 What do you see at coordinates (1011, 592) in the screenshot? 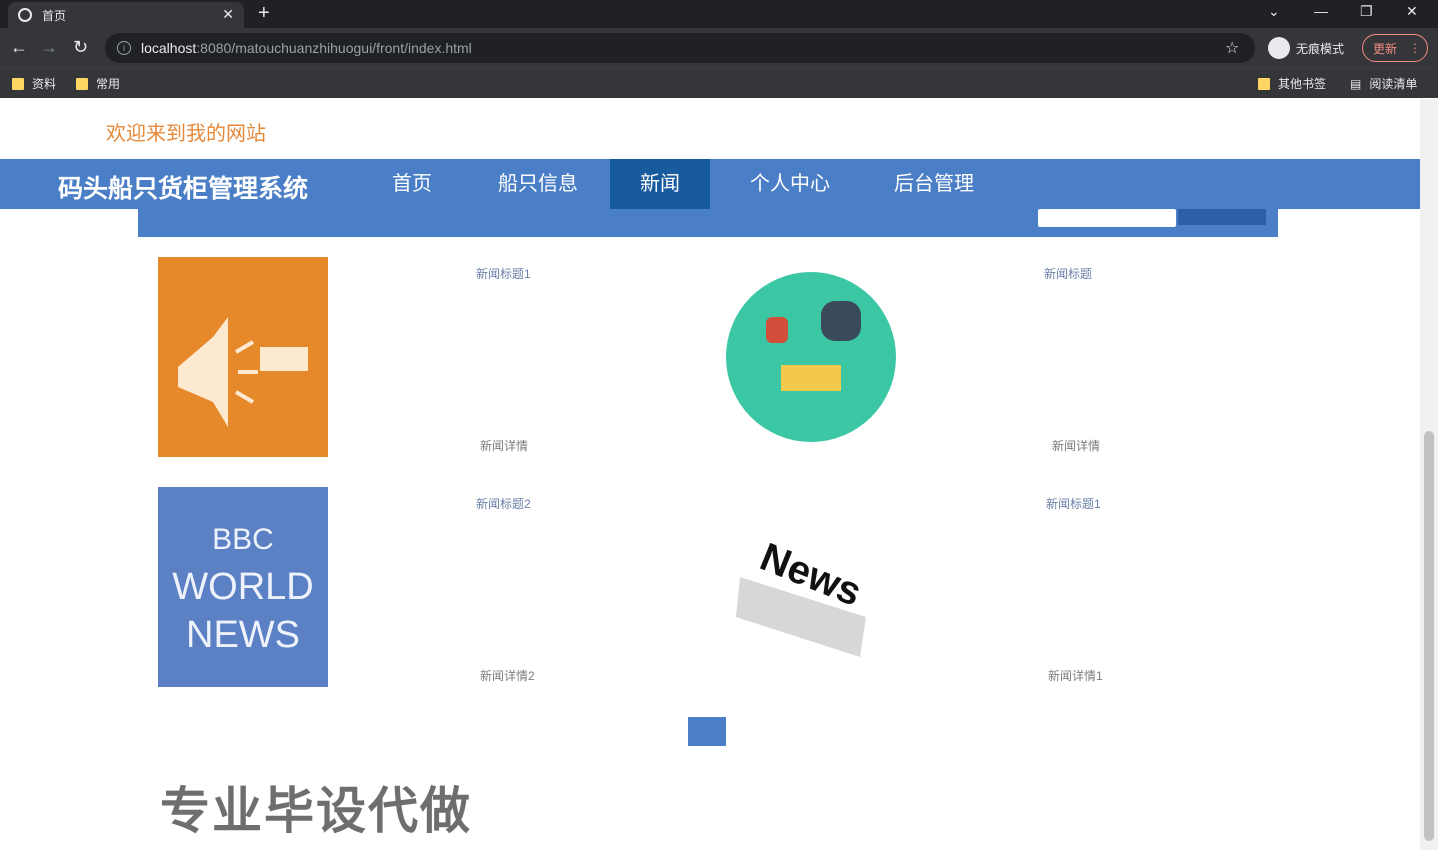
I see `news-item: News 新闻标题1 新闻详情1` at bounding box center [1011, 592].